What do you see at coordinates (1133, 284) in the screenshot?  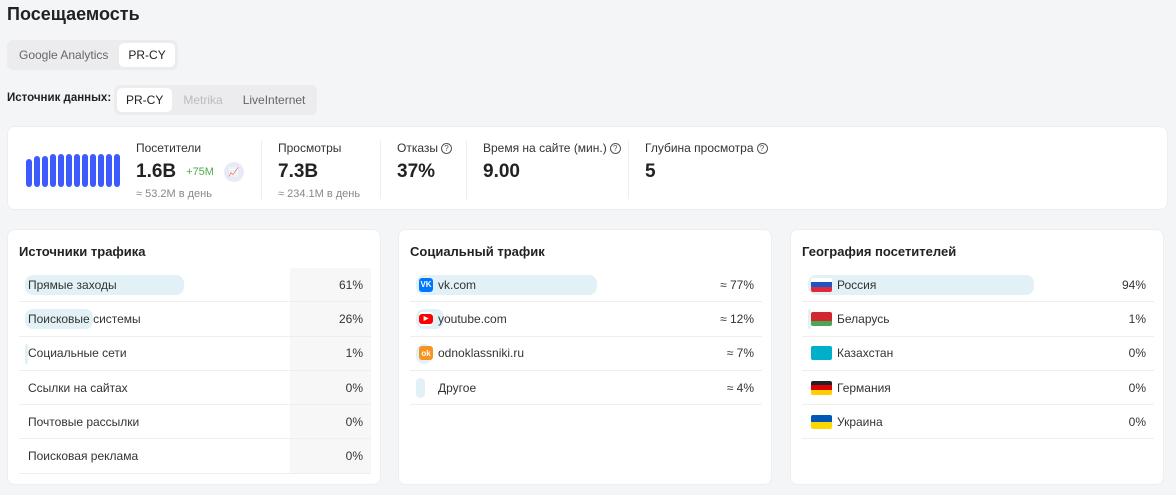 I see `item-percent: 94%` at bounding box center [1133, 284].